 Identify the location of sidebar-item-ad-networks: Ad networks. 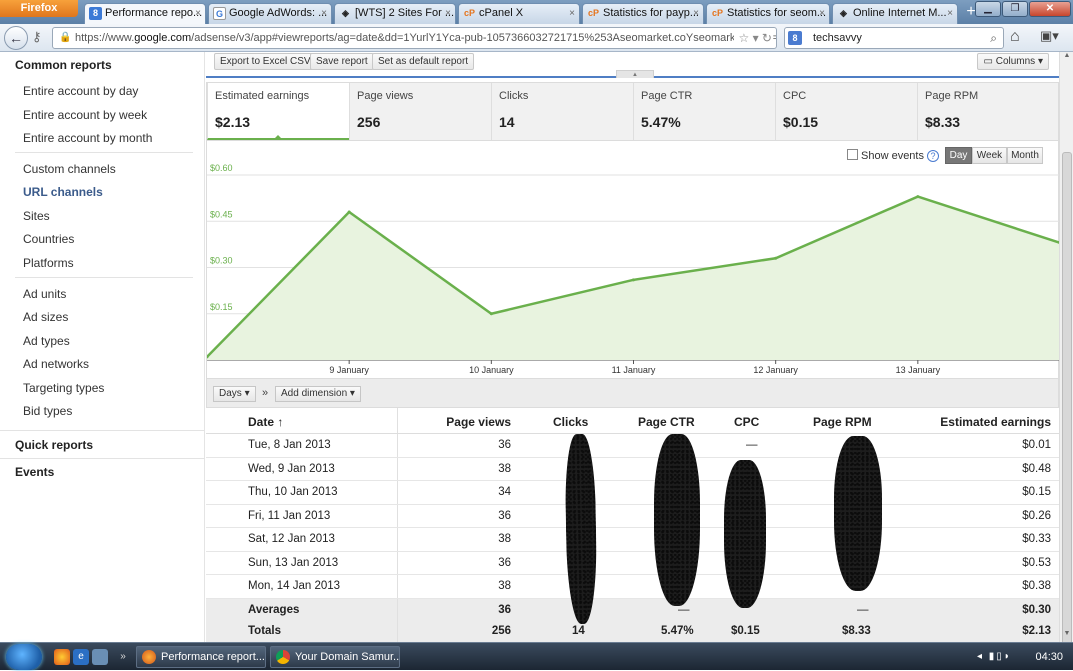
(56, 364).